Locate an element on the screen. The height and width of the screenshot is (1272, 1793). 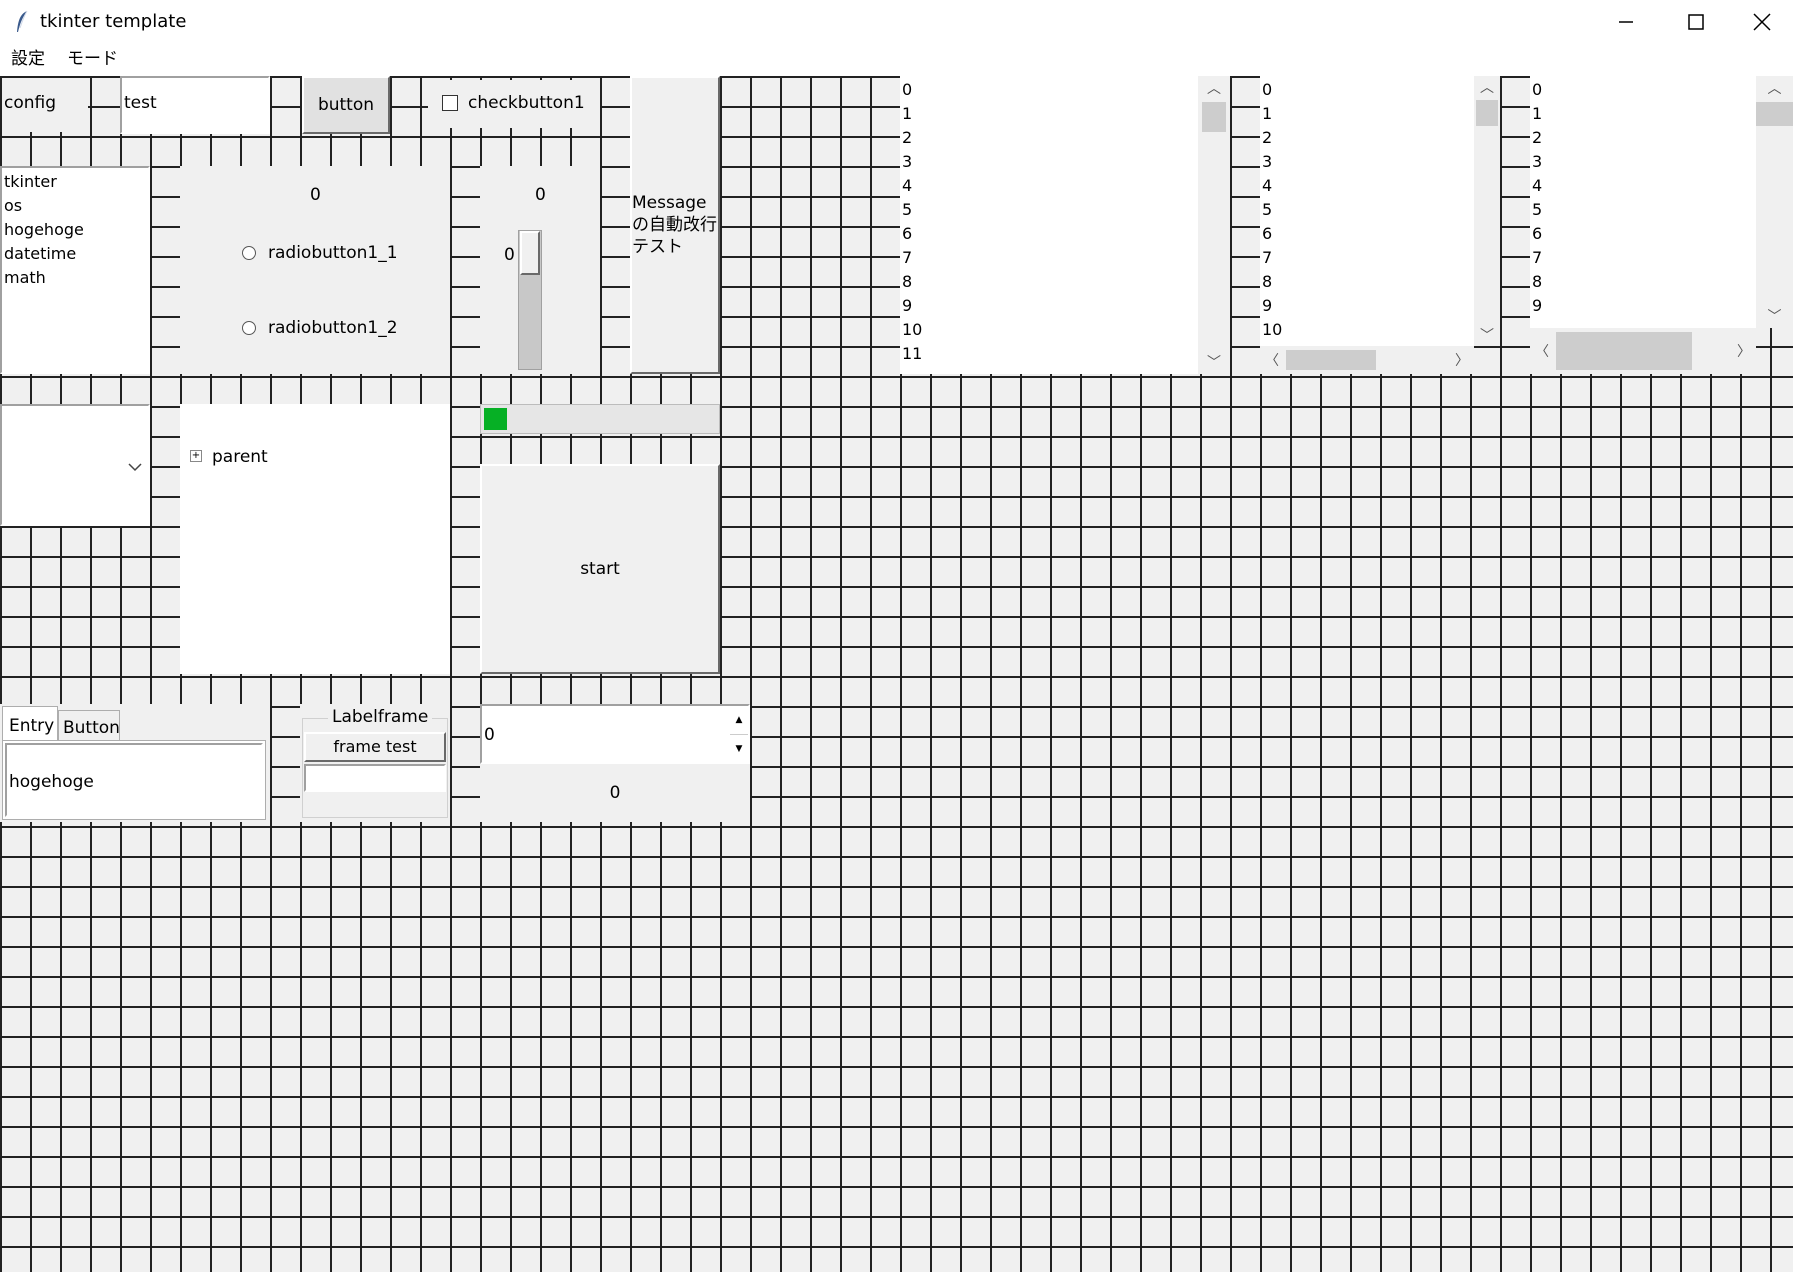
button: button is located at coordinates (346, 105).